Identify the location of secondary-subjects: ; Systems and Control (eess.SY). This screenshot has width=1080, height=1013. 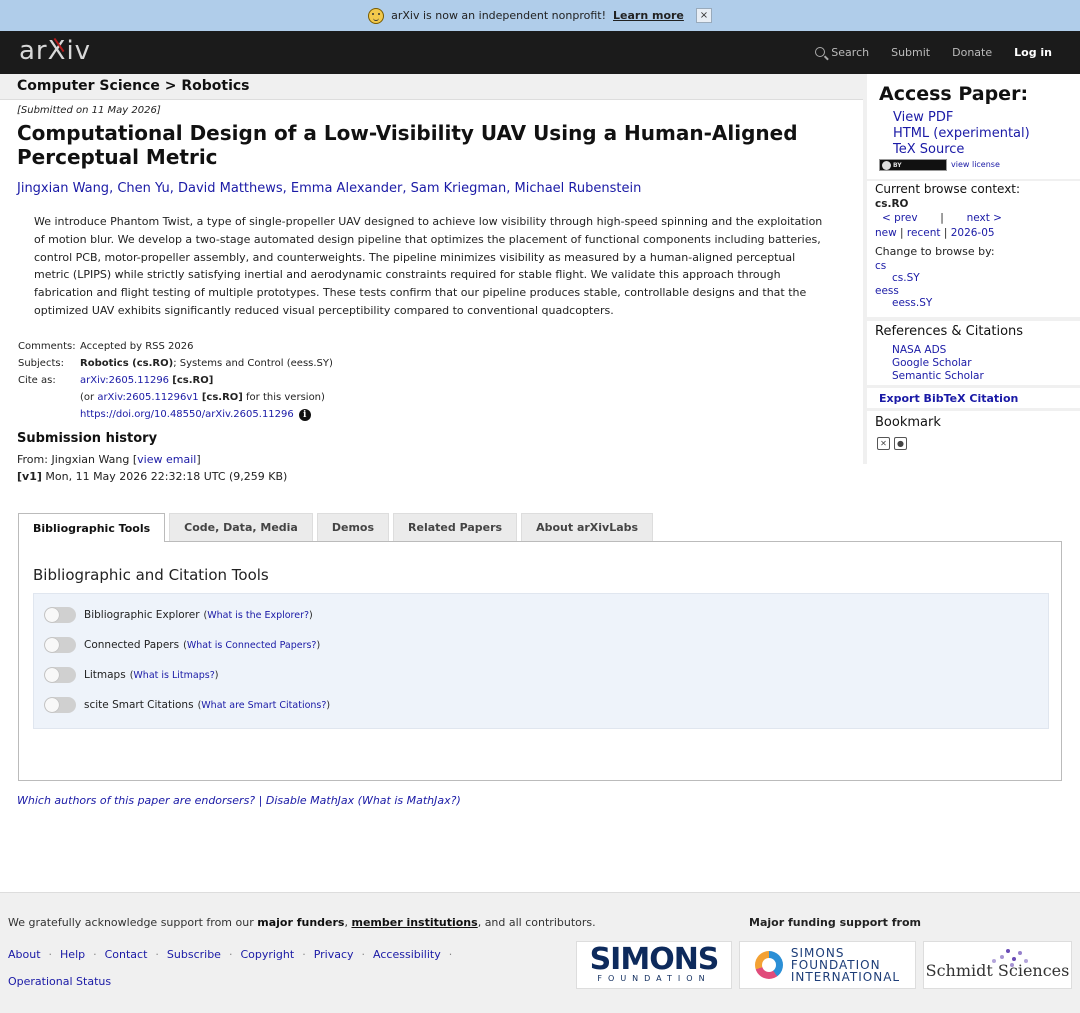
(253, 363).